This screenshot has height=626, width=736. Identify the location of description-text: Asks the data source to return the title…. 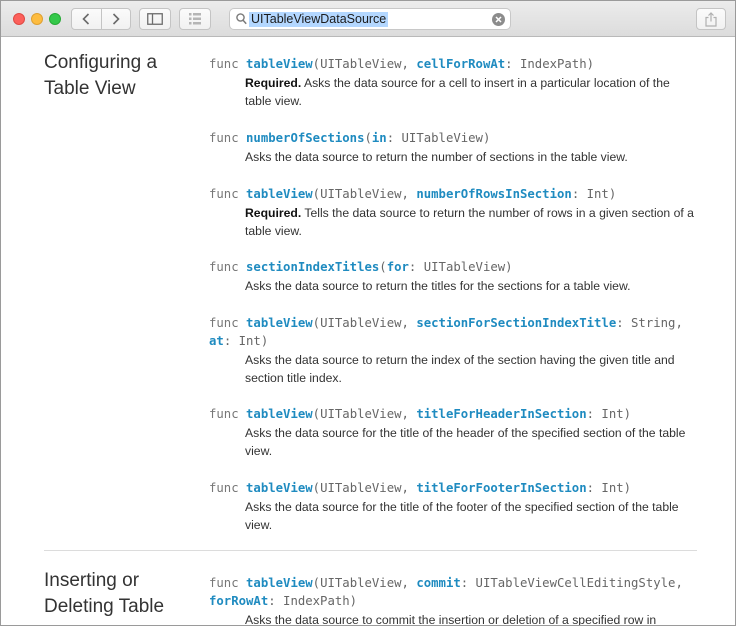
(438, 286).